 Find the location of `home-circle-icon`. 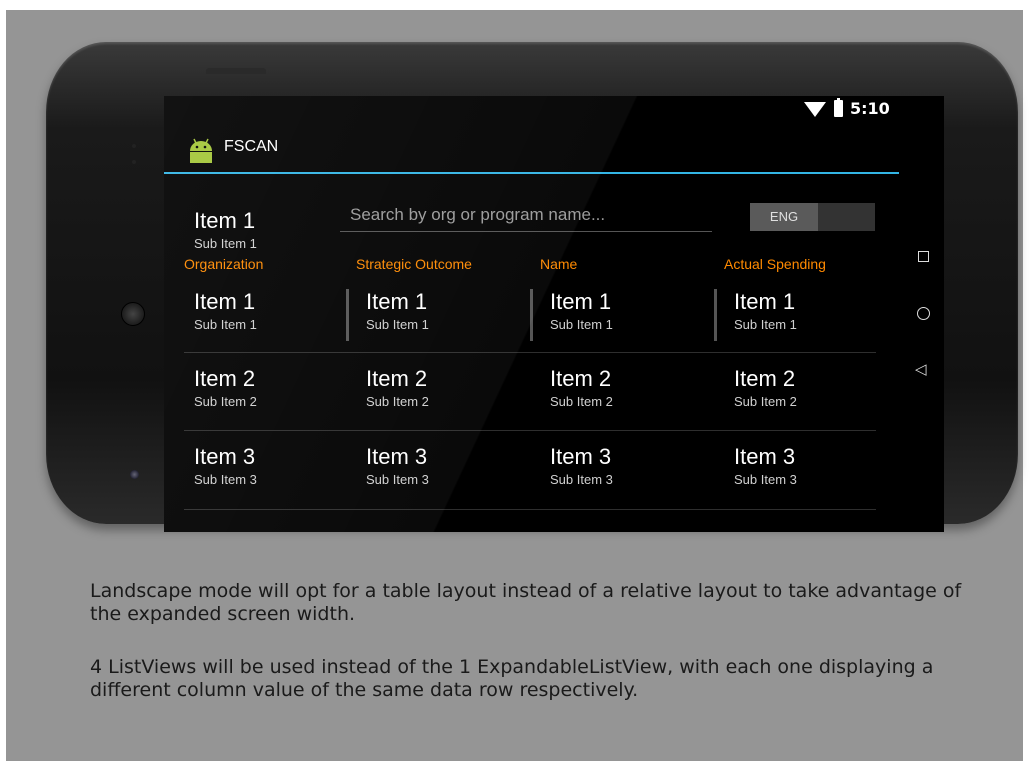

home-circle-icon is located at coordinates (923, 313).